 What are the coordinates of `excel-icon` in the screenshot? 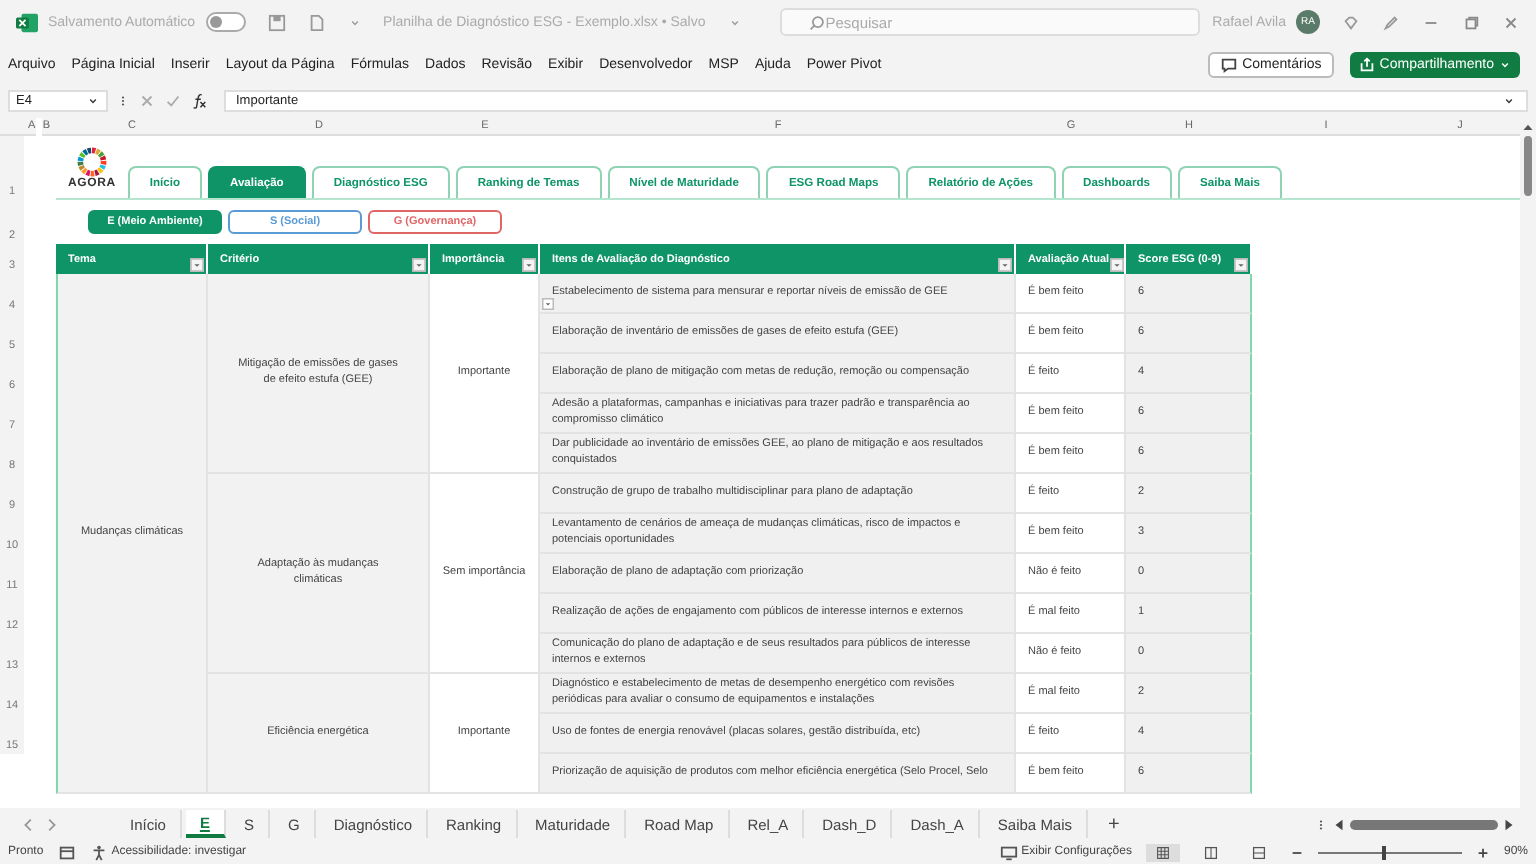 It's located at (27, 22).